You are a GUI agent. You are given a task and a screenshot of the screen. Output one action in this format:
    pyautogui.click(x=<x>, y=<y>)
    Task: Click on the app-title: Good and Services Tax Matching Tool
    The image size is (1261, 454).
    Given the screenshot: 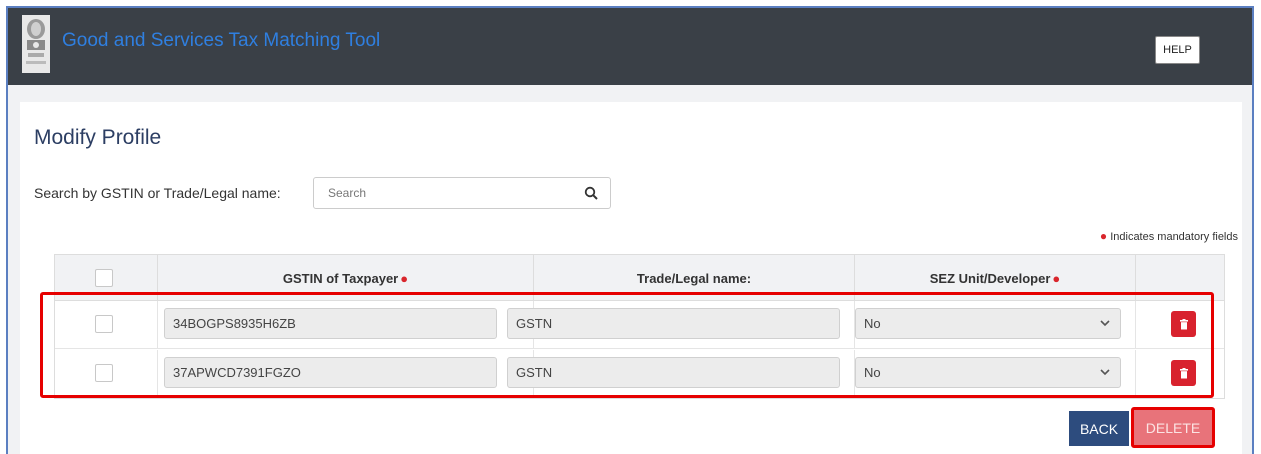 What is the action you would take?
    pyautogui.click(x=221, y=40)
    